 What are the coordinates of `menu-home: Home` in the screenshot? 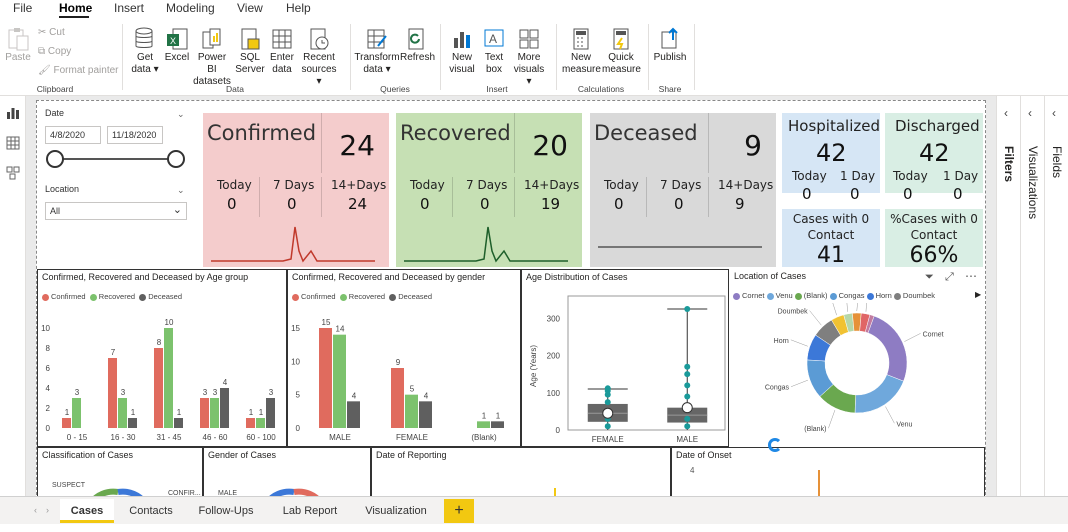 It's located at (75, 8).